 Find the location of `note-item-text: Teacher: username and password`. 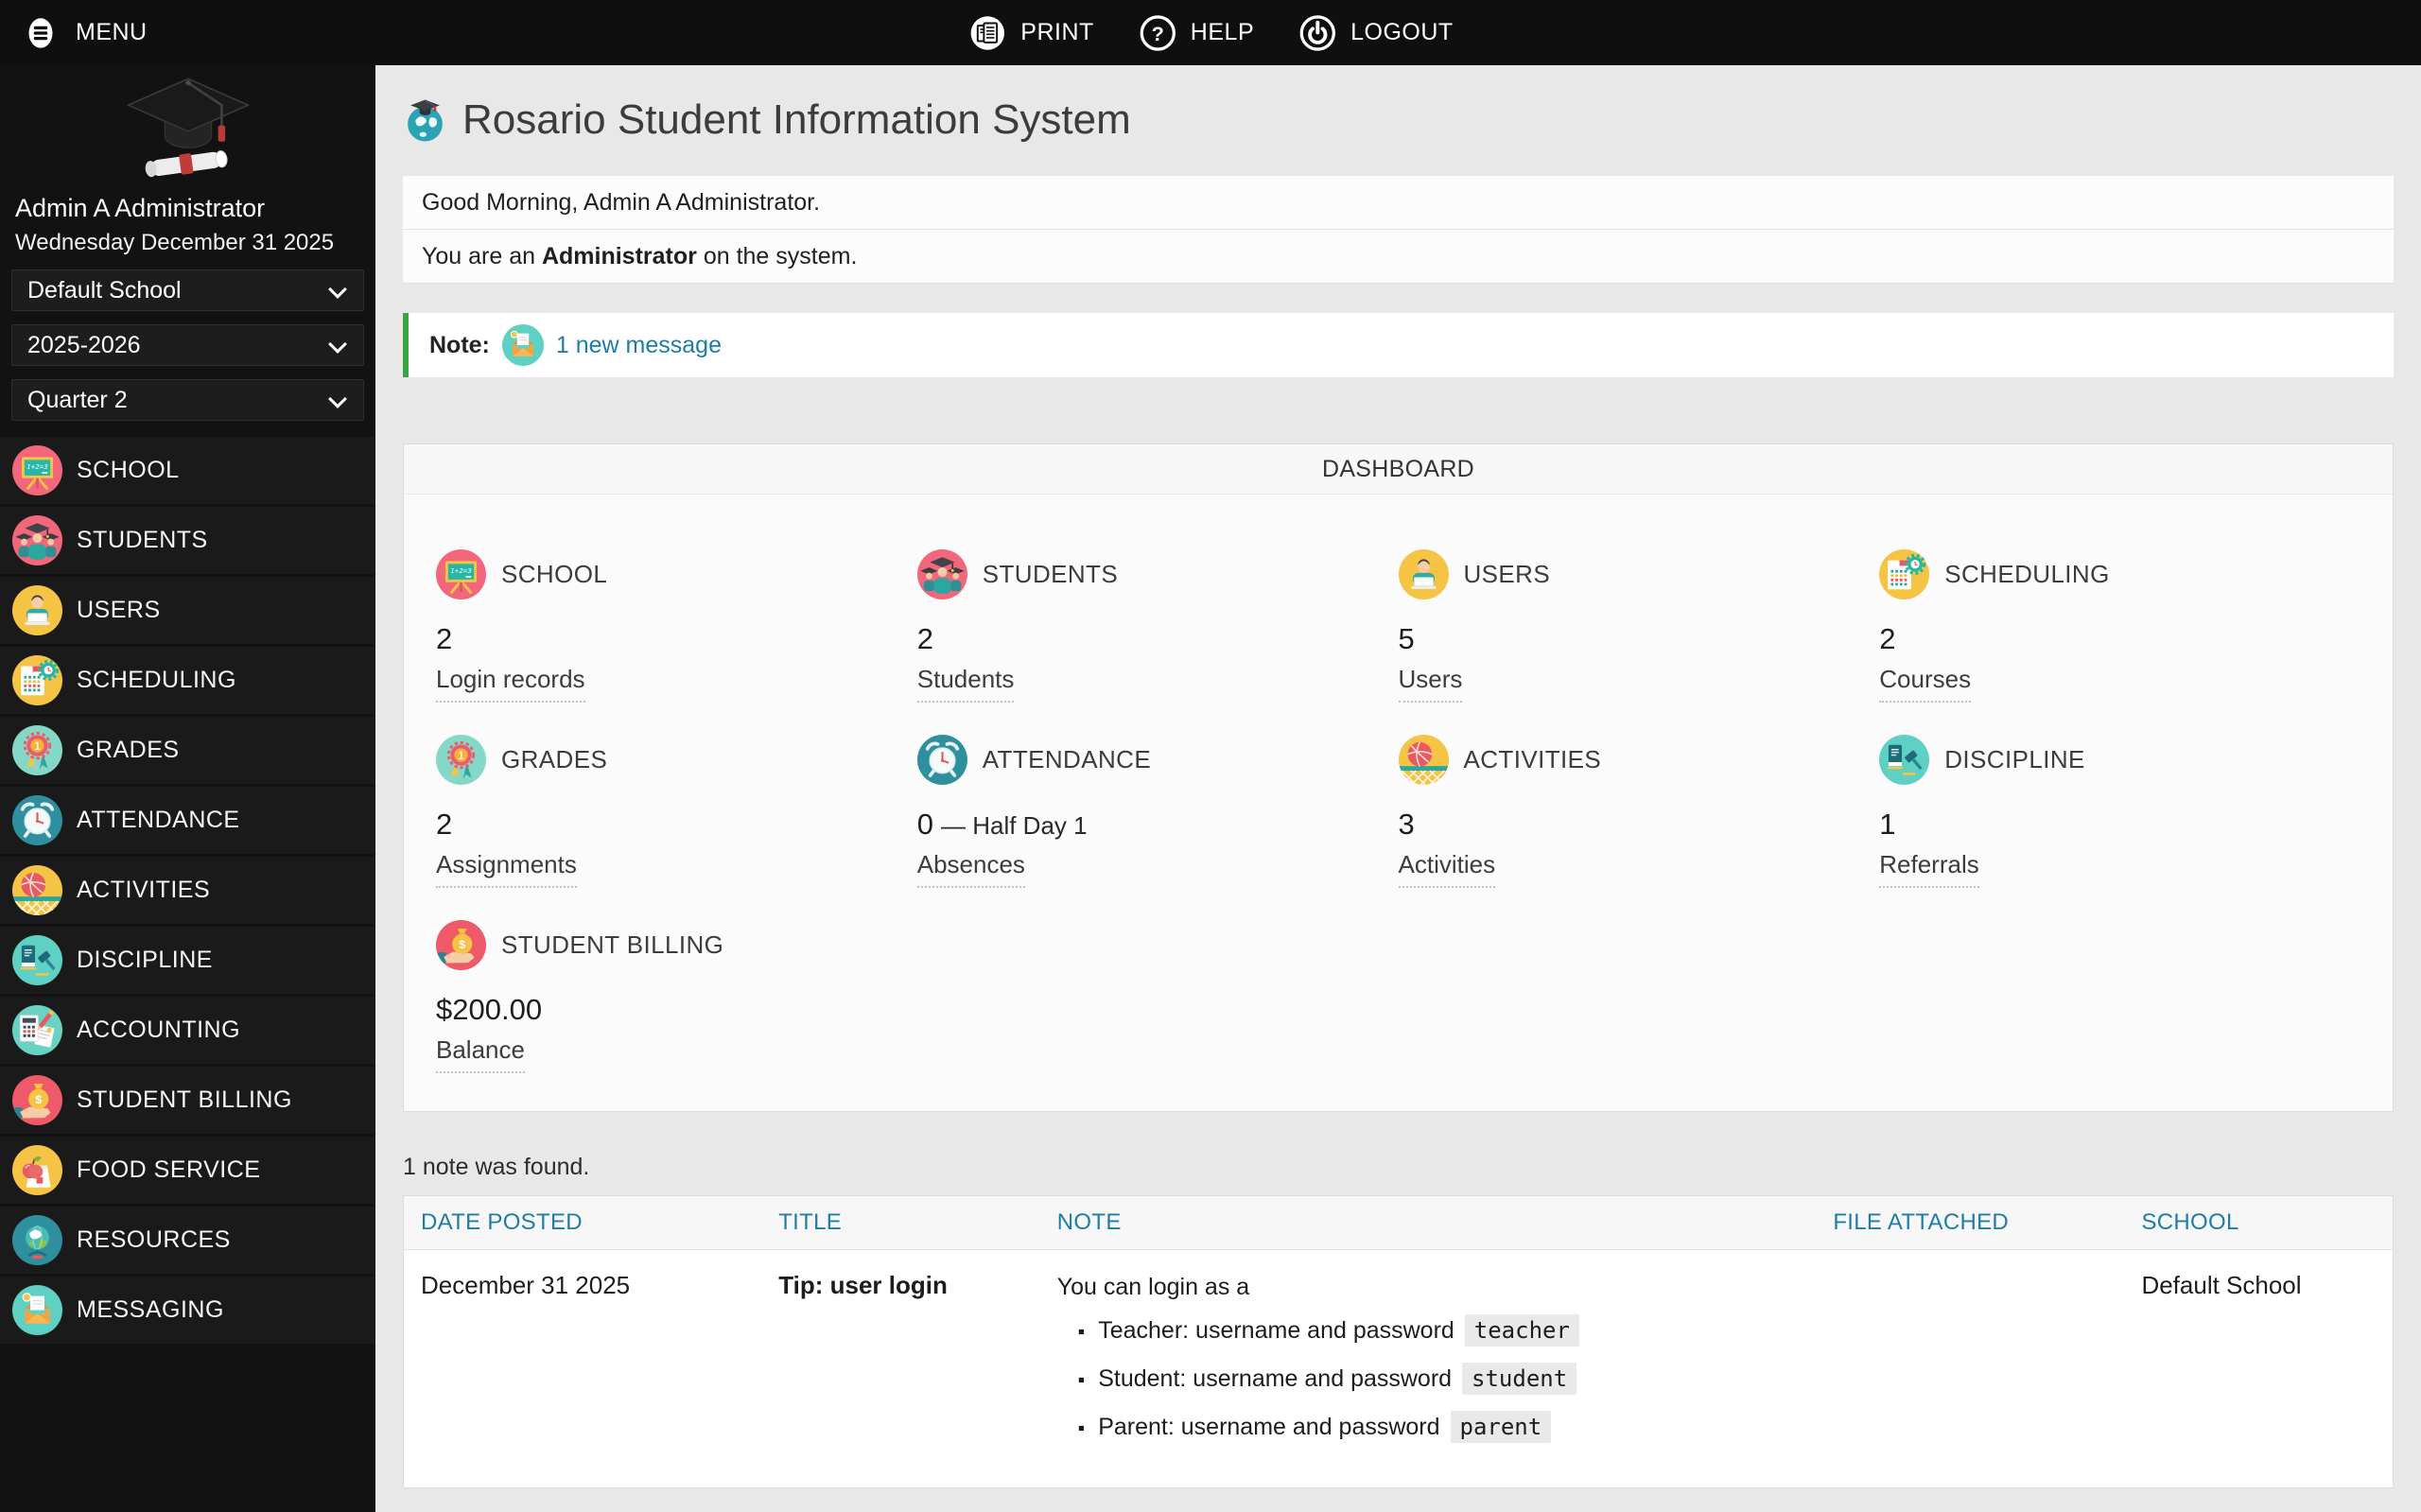

note-item-text: Teacher: username and password is located at coordinates (1276, 1330).